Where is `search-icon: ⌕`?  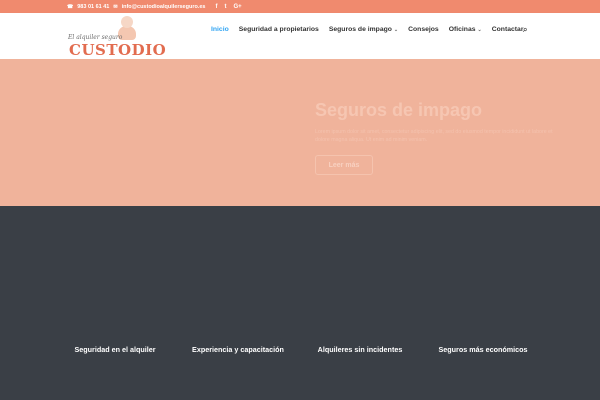 search-icon: ⌕ is located at coordinates (525, 30).